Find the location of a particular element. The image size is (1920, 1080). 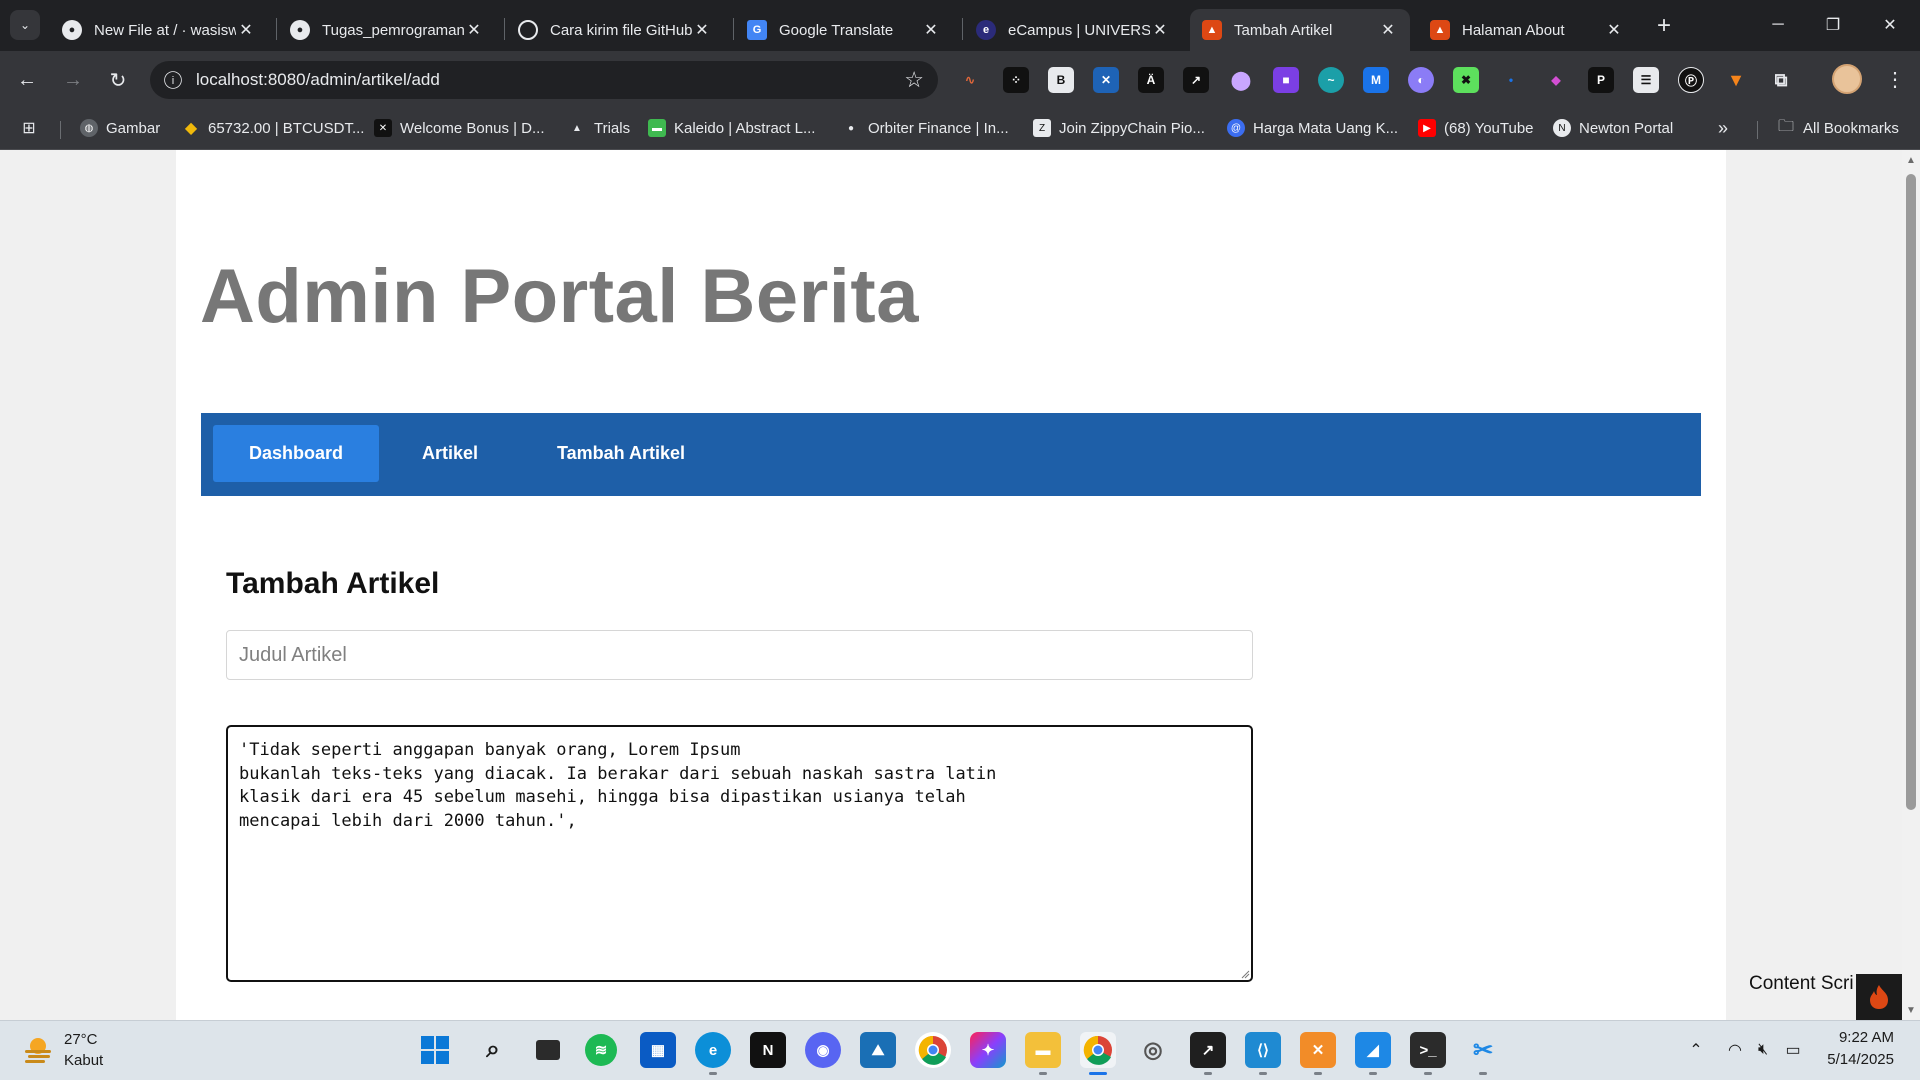

edge-icon: e is located at coordinates (713, 1050).